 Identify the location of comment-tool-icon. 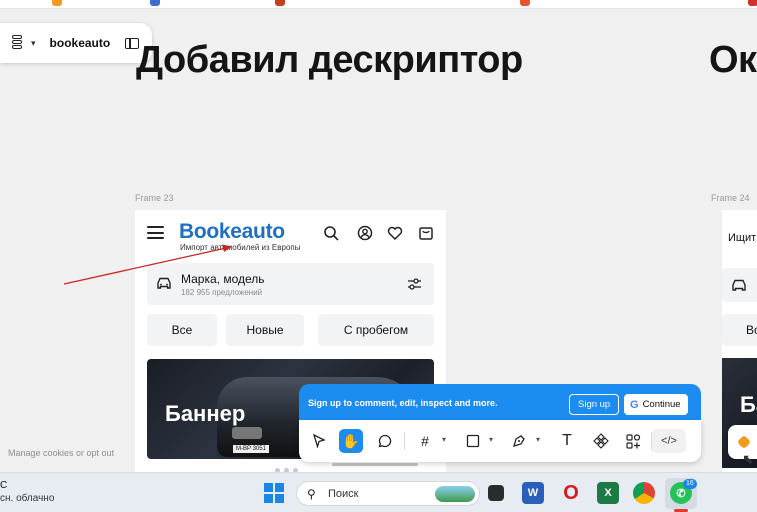
(385, 441).